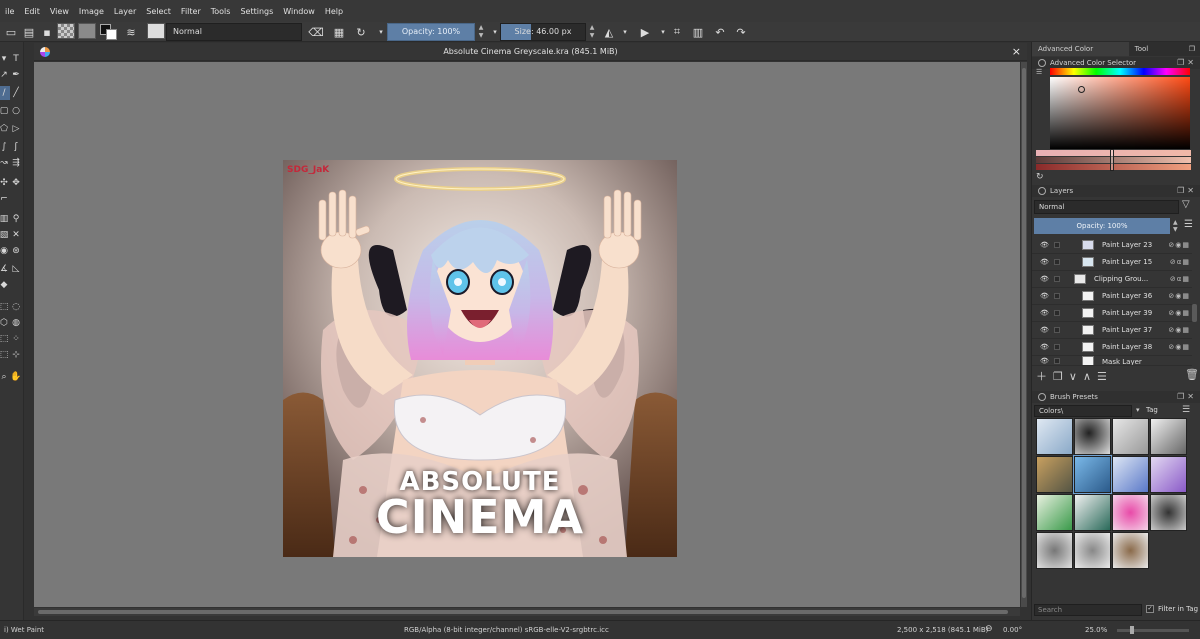 The width and height of the screenshot is (1200, 639). Describe the element at coordinates (1186, 204) in the screenshot. I see `filter-icon: ▽` at that location.